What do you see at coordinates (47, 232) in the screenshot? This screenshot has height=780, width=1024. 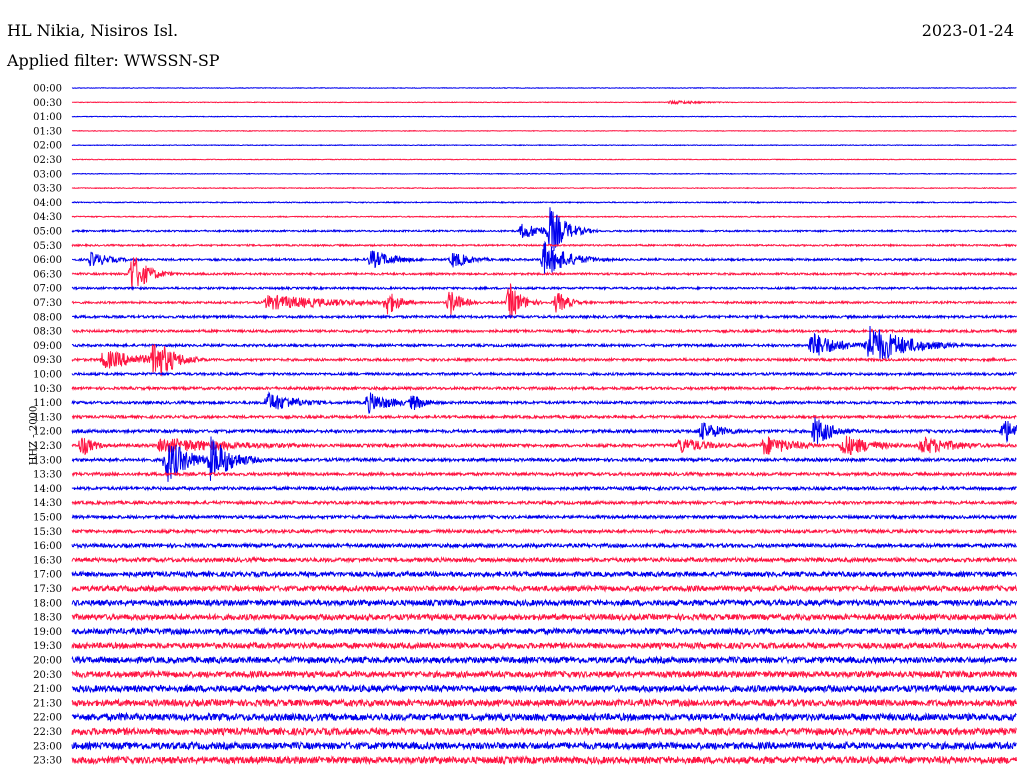 I see `row-time-label: 05:00` at bounding box center [47, 232].